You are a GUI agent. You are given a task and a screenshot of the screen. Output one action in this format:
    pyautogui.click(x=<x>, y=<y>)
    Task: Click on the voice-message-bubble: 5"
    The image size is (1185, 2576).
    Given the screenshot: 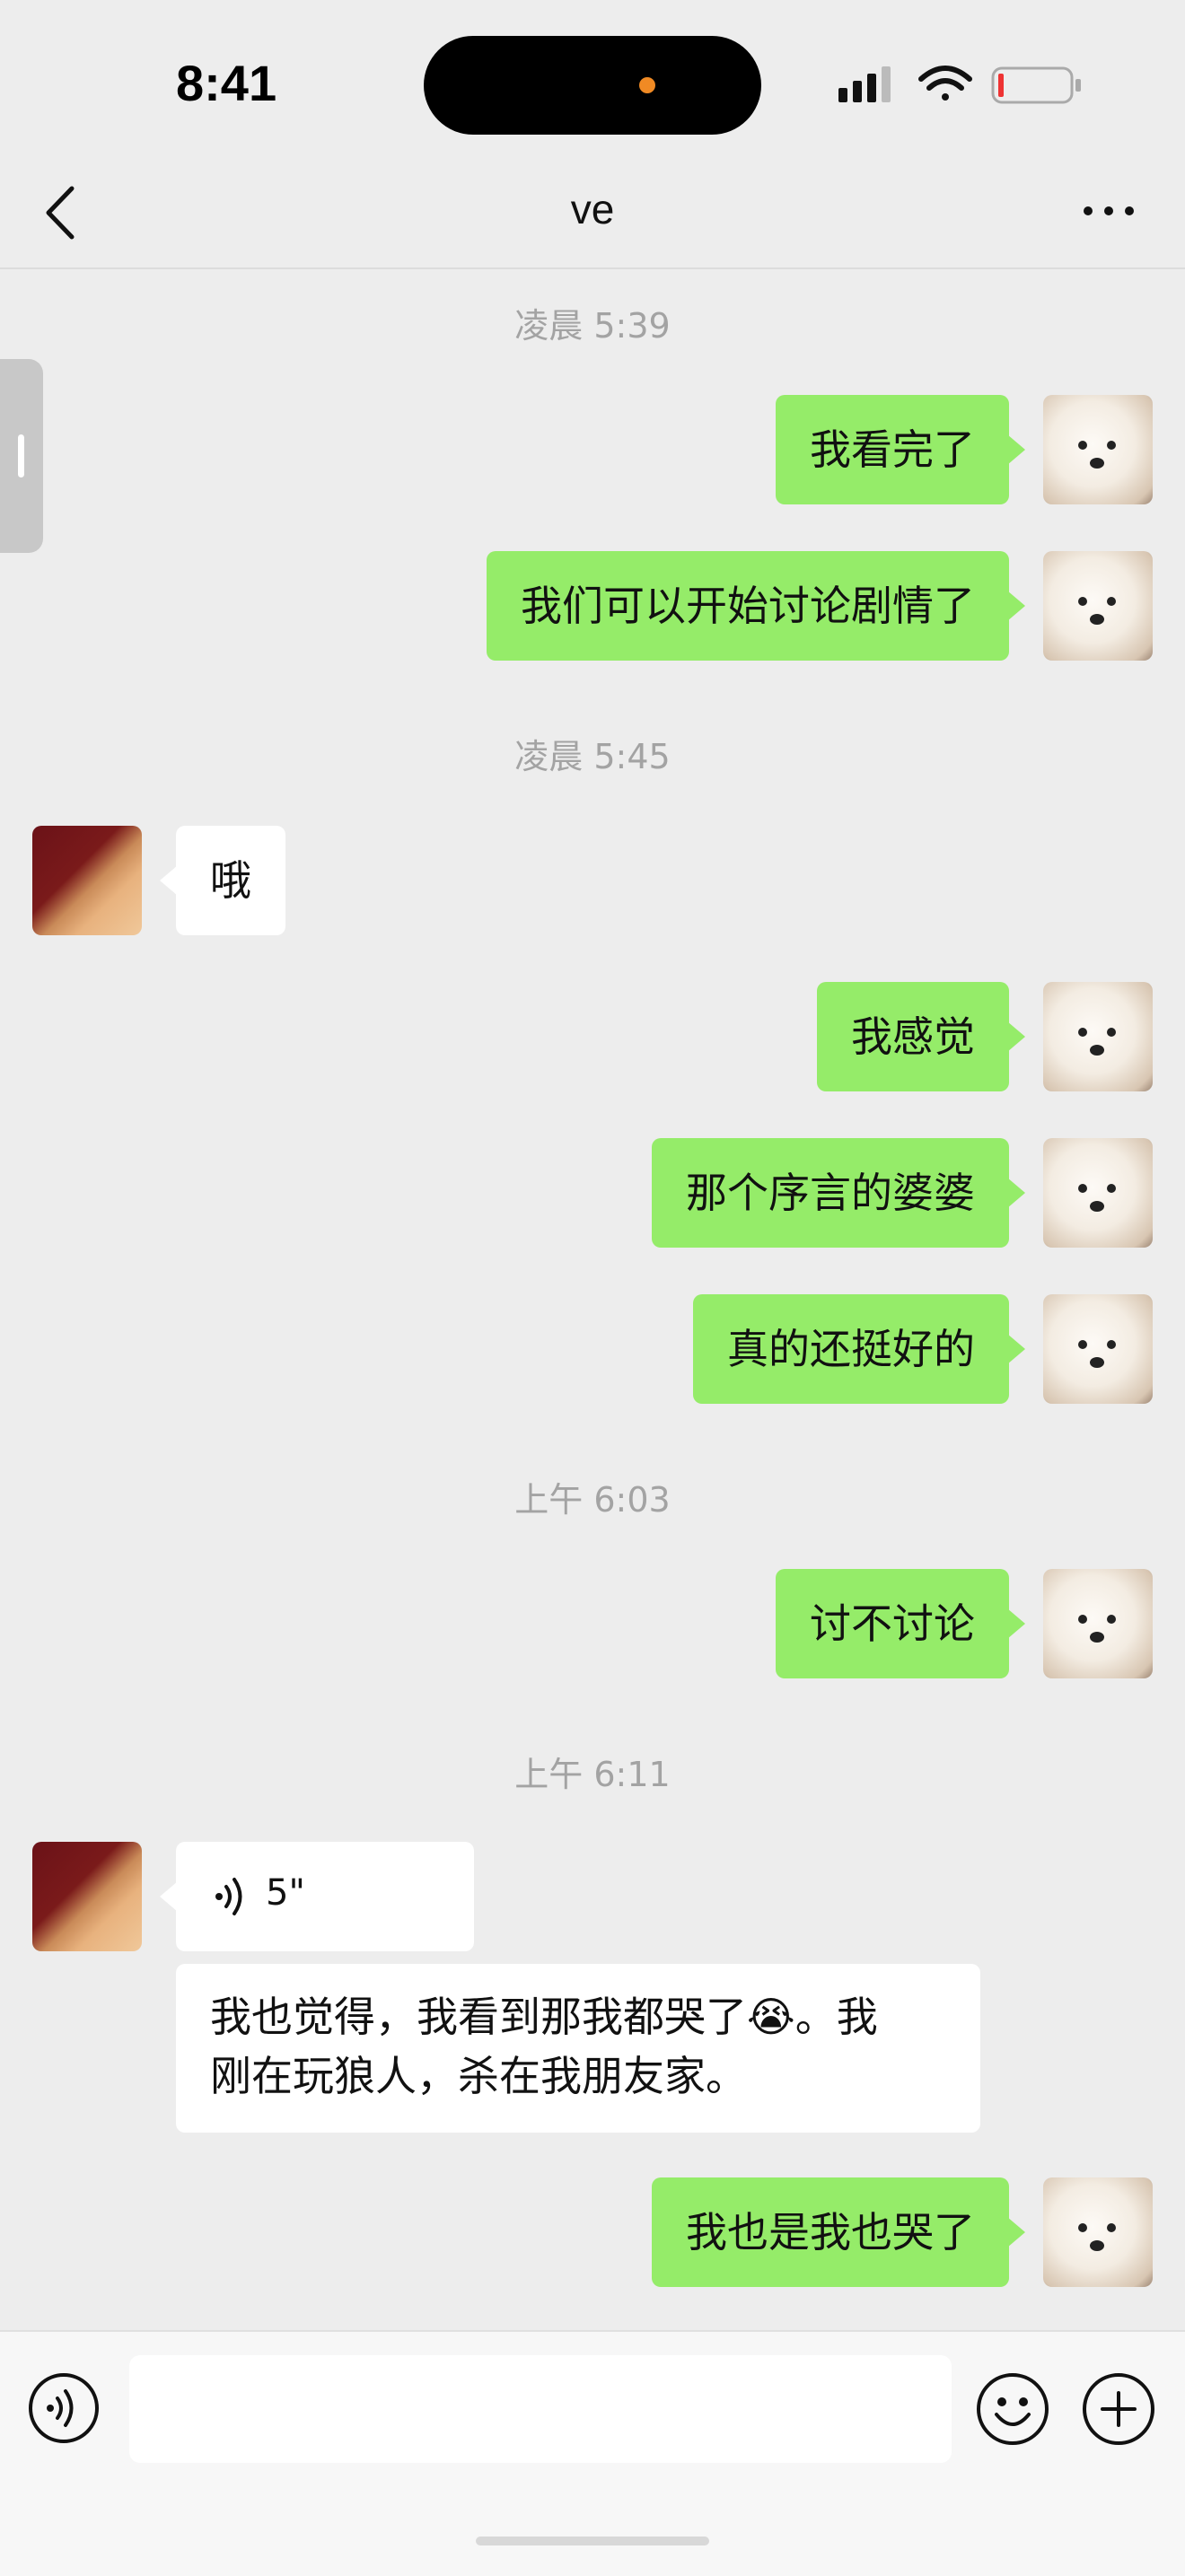 What is the action you would take?
    pyautogui.click(x=317, y=1897)
    